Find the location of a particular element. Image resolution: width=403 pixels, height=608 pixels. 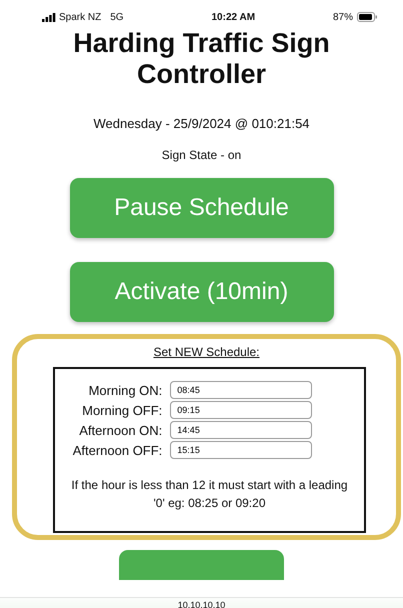

battery-percent: 87% is located at coordinates (342, 17).